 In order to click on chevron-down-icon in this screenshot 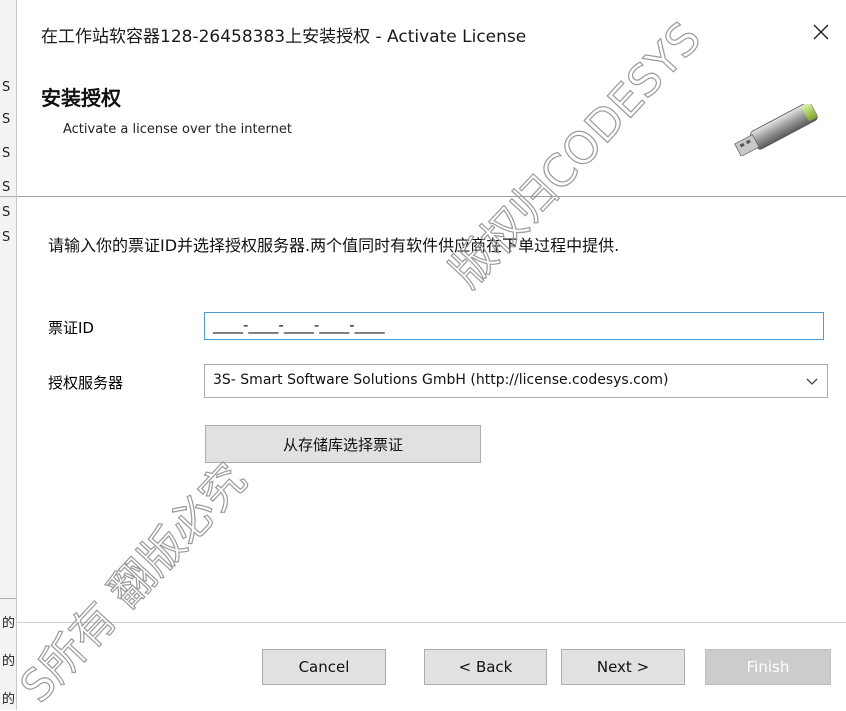, I will do `click(812, 381)`.